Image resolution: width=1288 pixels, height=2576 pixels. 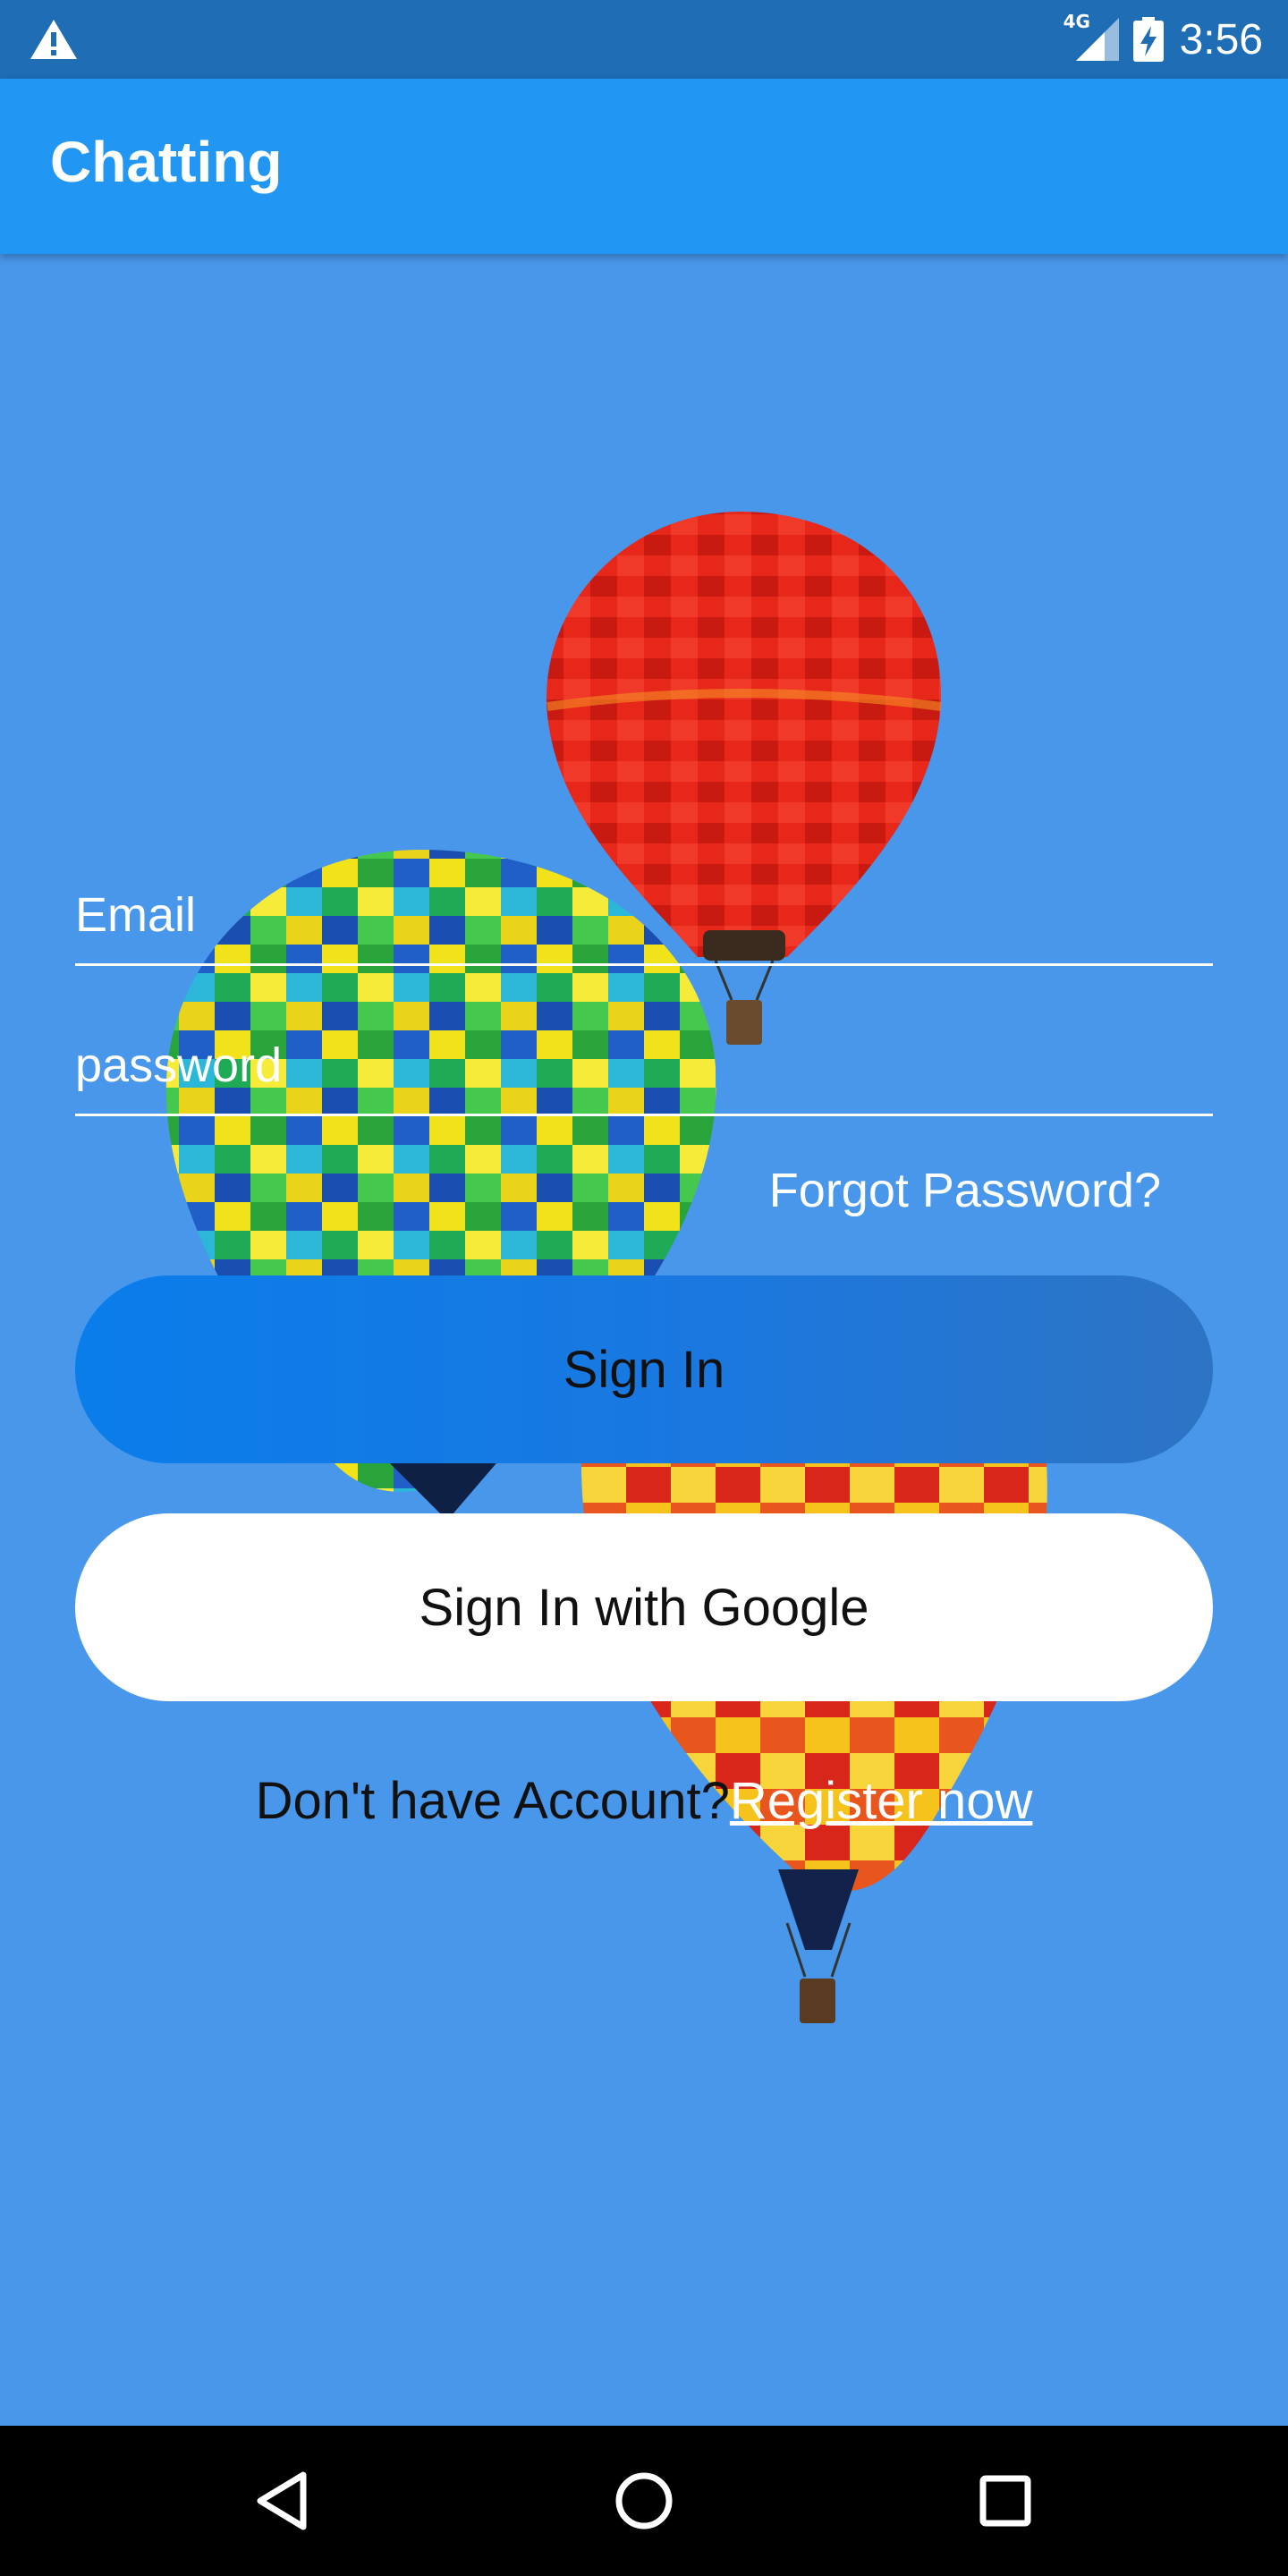 I want to click on page-title: Chatting, so click(x=166, y=162).